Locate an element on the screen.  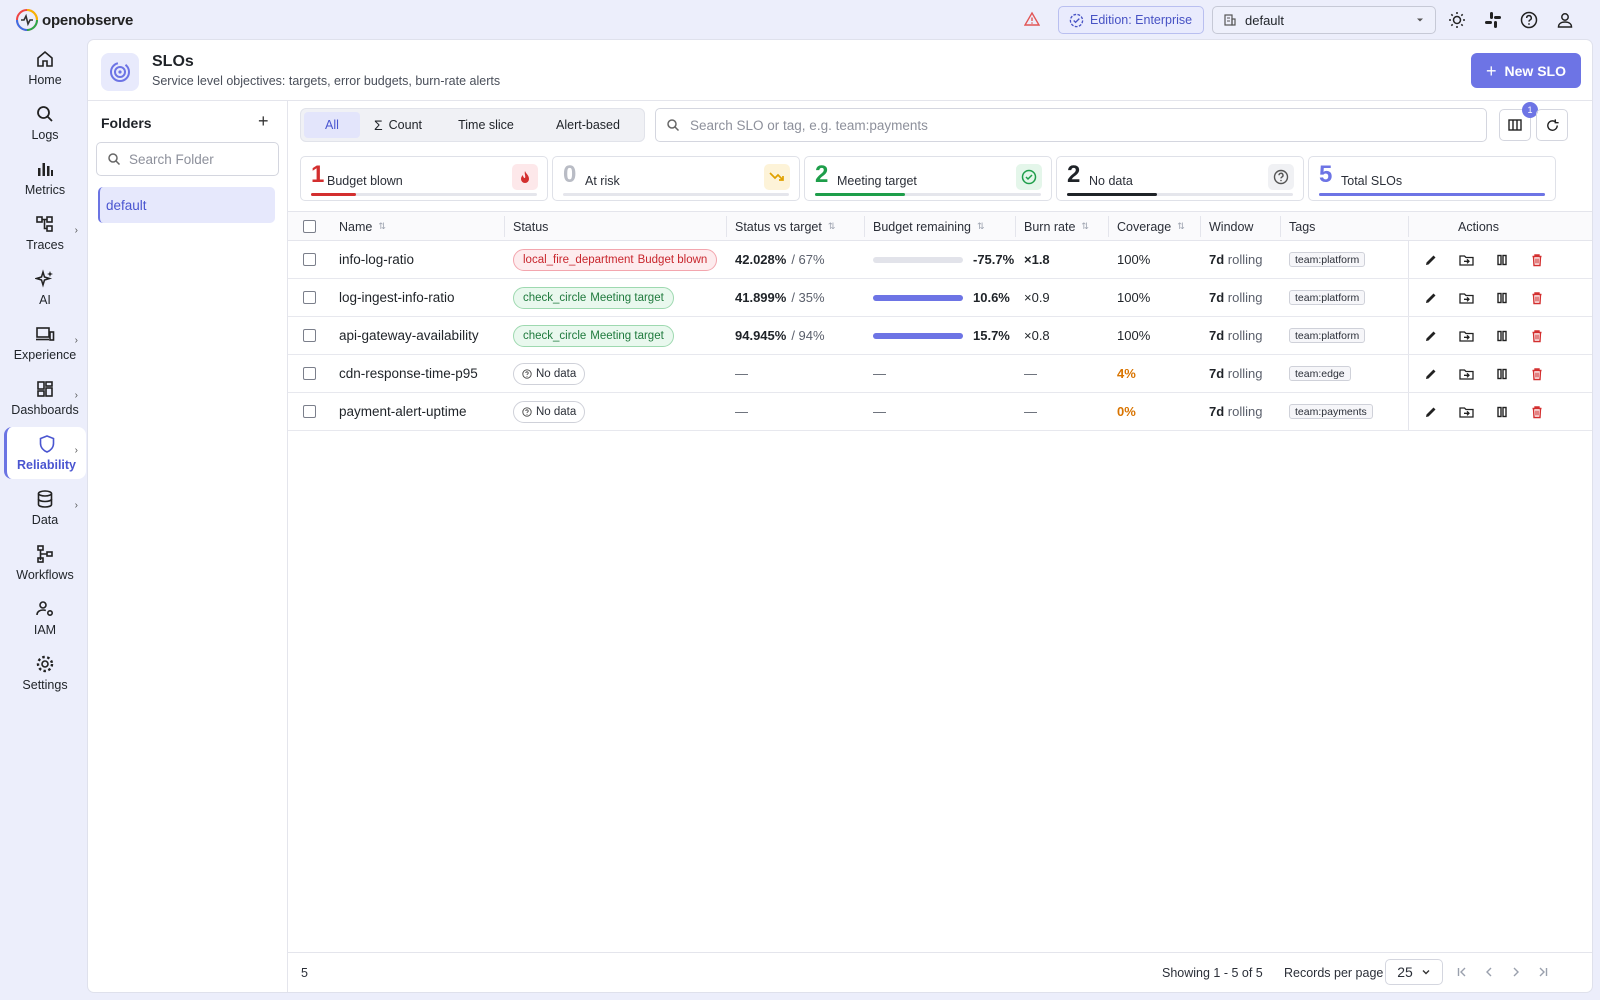
summary-label: No data is located at coordinates (1111, 181).